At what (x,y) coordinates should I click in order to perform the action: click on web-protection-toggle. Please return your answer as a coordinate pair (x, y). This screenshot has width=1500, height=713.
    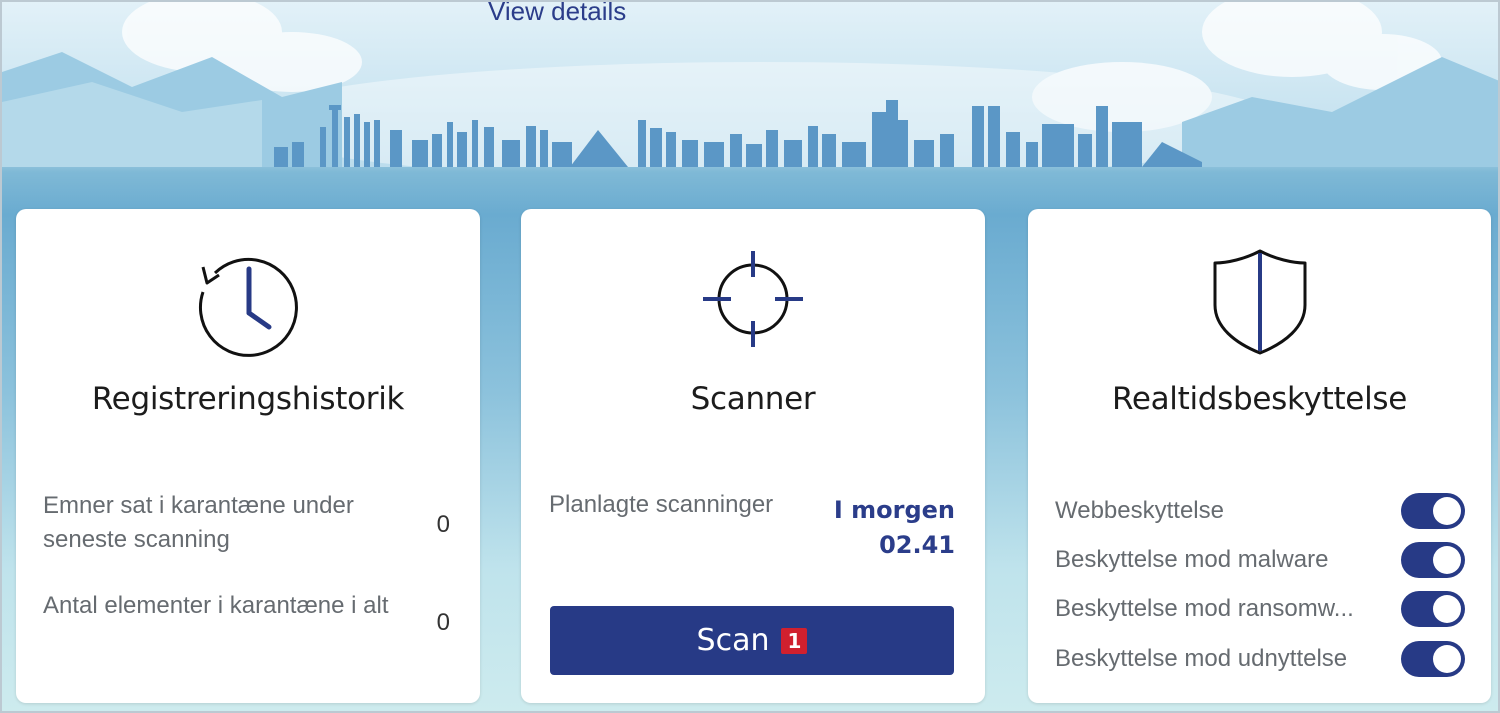
    Looking at the image, I should click on (1433, 511).